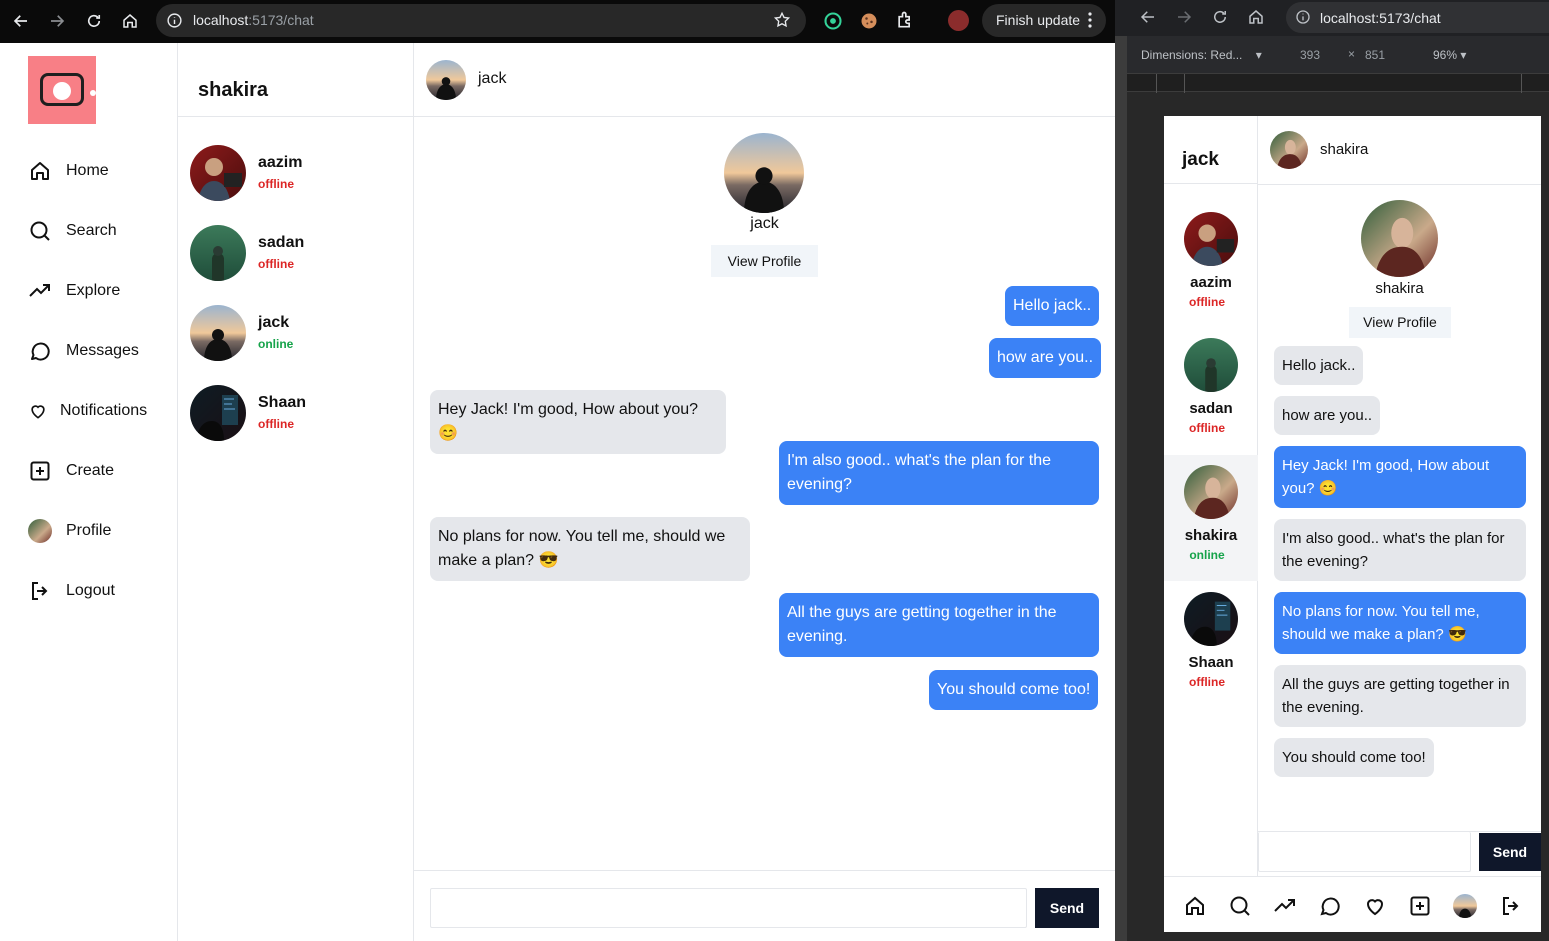 The image size is (1549, 941). Describe the element at coordinates (1211, 518) in the screenshot. I see `device-conversation-item-selected: shakira online` at that location.